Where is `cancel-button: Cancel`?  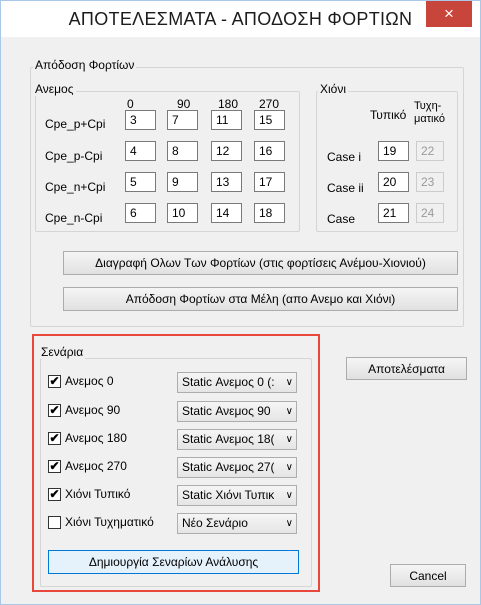
cancel-button: Cancel is located at coordinates (428, 575).